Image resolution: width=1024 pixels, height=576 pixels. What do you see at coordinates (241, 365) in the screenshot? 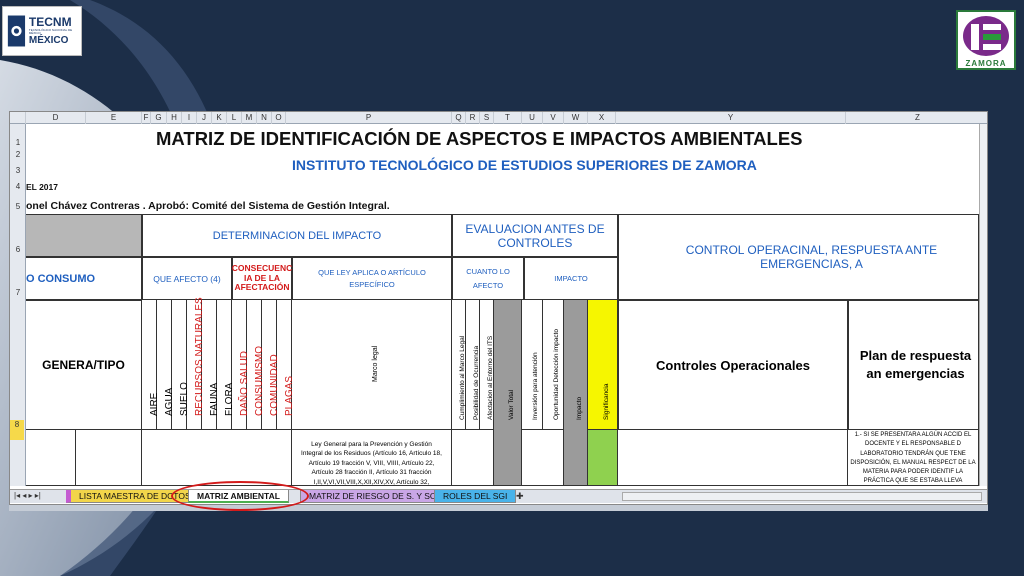
I see `dano-salud-col: DAÑO SALUD` at bounding box center [241, 365].